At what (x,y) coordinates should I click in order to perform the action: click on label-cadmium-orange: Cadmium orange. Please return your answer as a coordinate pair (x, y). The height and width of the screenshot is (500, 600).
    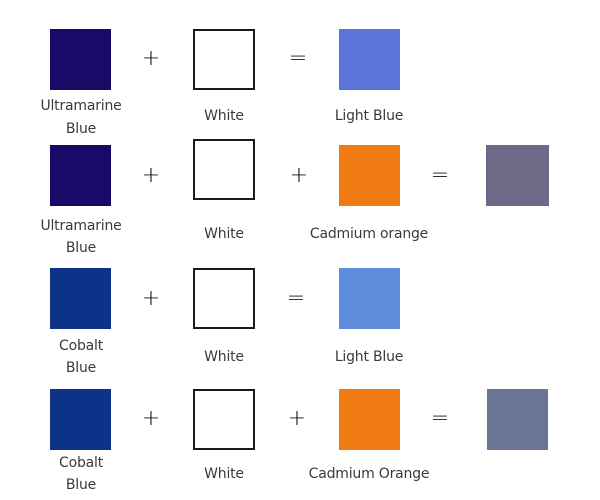
    Looking at the image, I should click on (369, 234).